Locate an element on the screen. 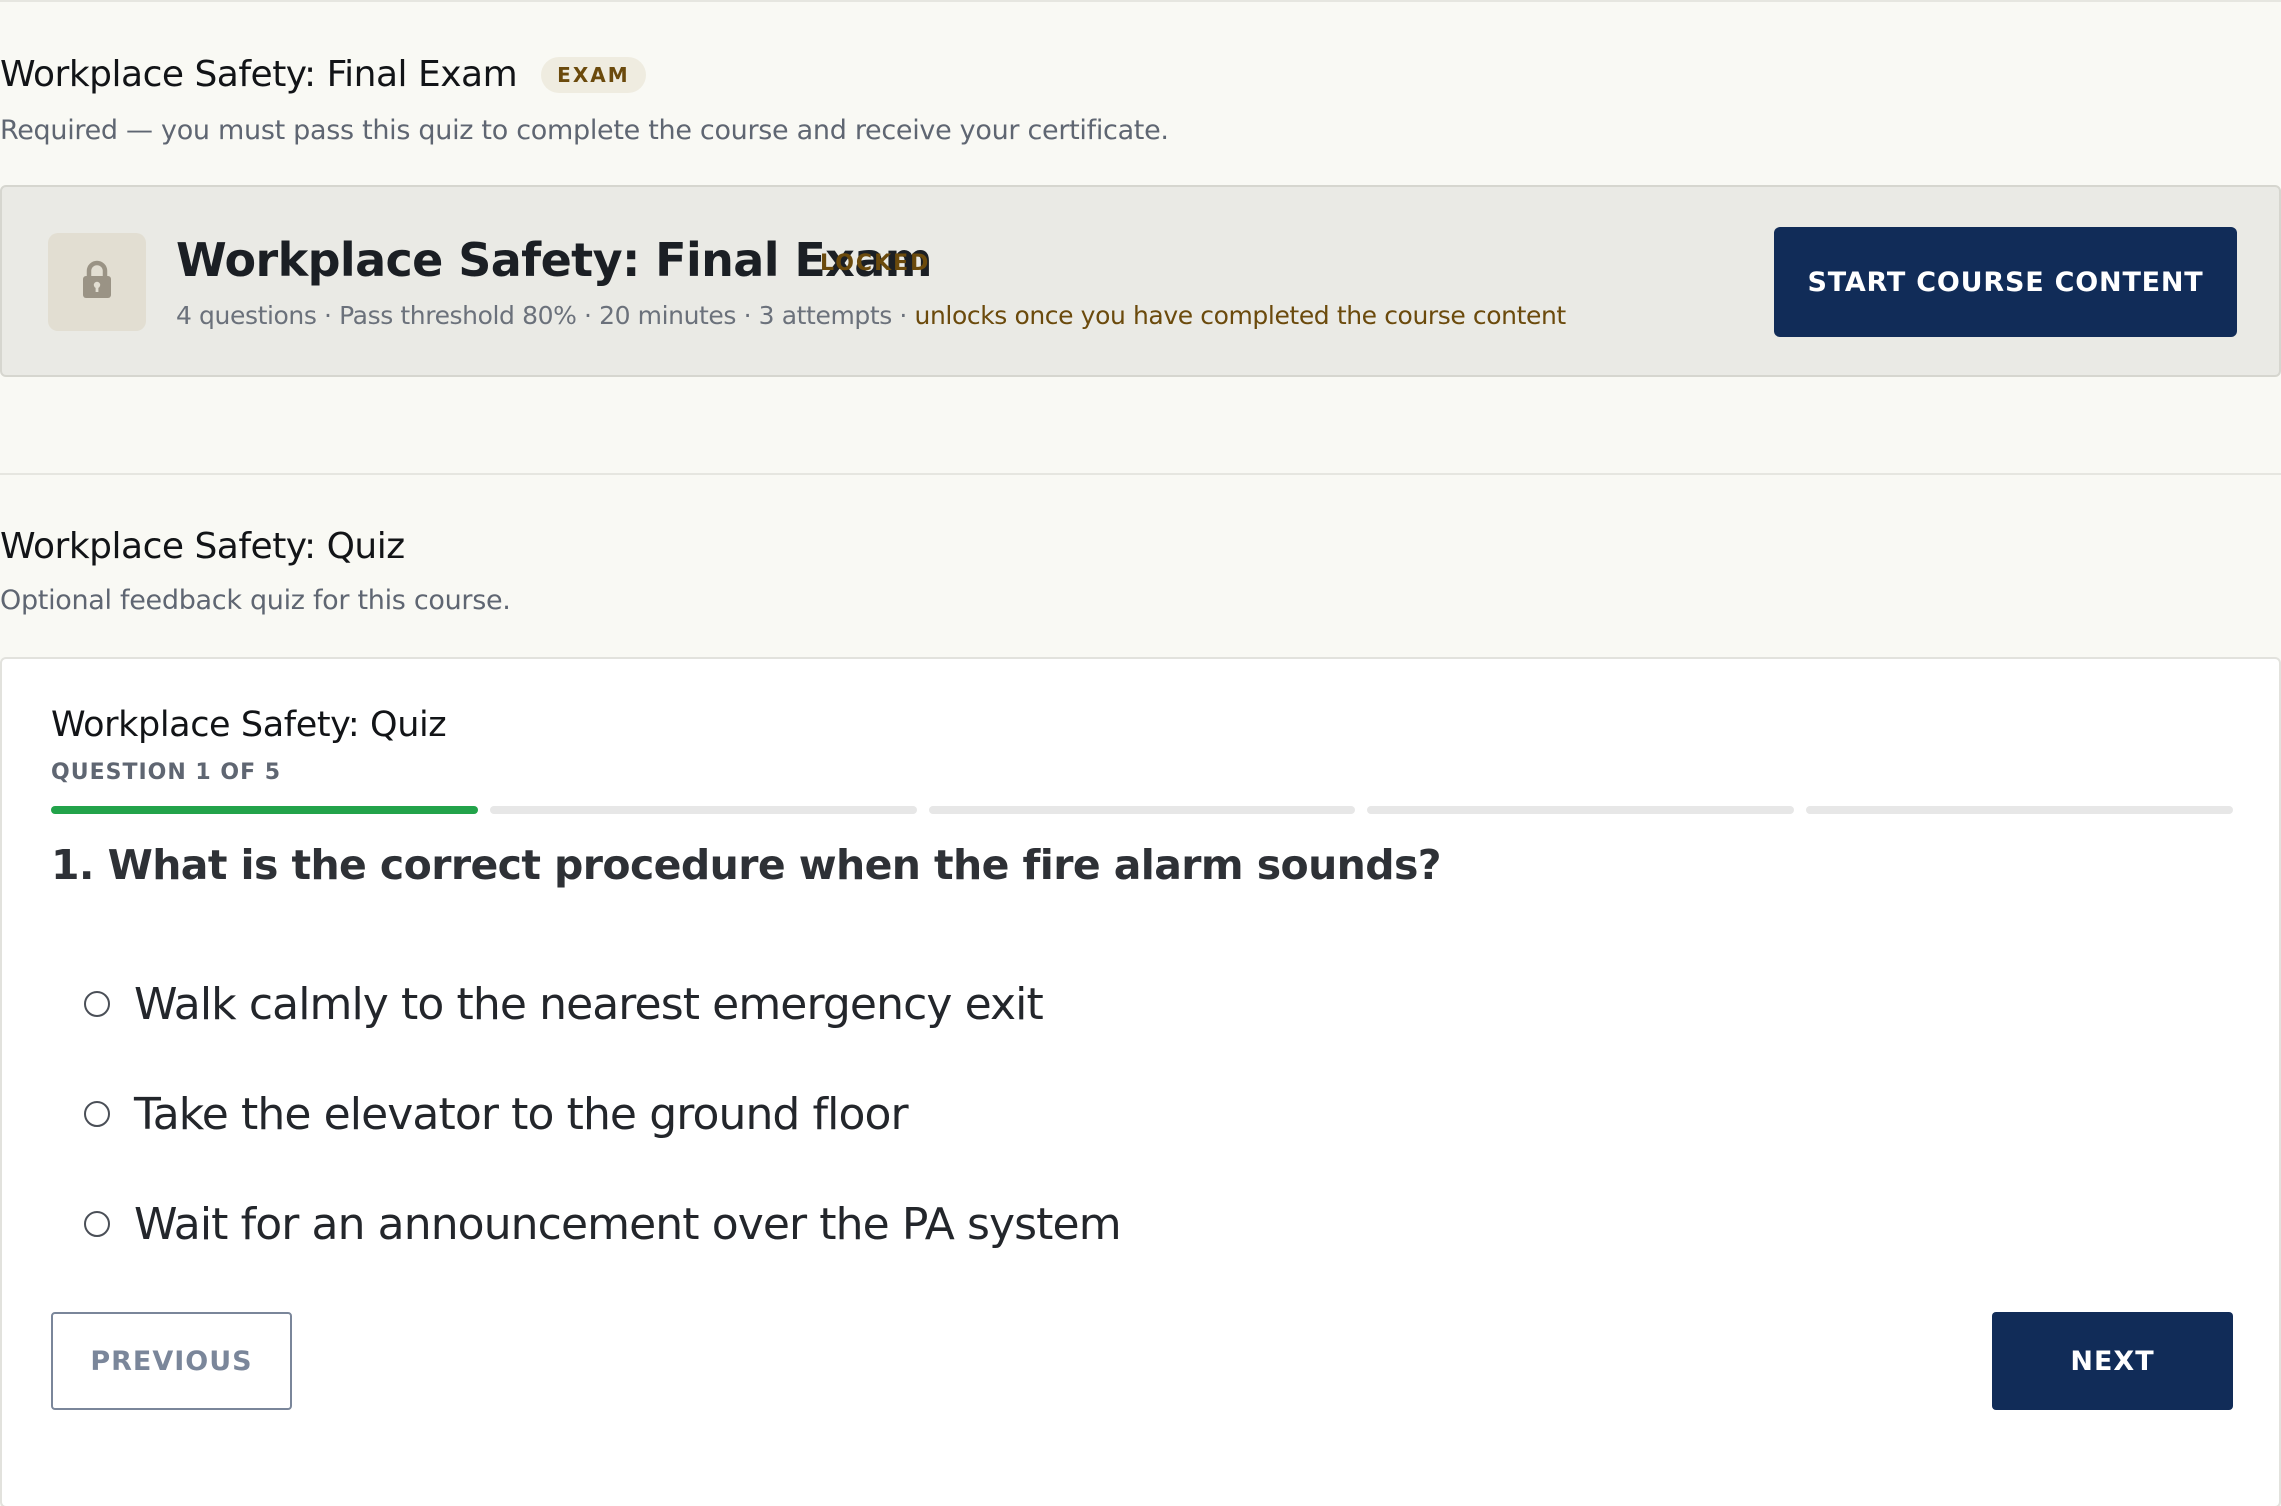 The image size is (2281, 1506). exam-section-header: Workplace Safety: Final Exam EXAM is located at coordinates (323, 74).